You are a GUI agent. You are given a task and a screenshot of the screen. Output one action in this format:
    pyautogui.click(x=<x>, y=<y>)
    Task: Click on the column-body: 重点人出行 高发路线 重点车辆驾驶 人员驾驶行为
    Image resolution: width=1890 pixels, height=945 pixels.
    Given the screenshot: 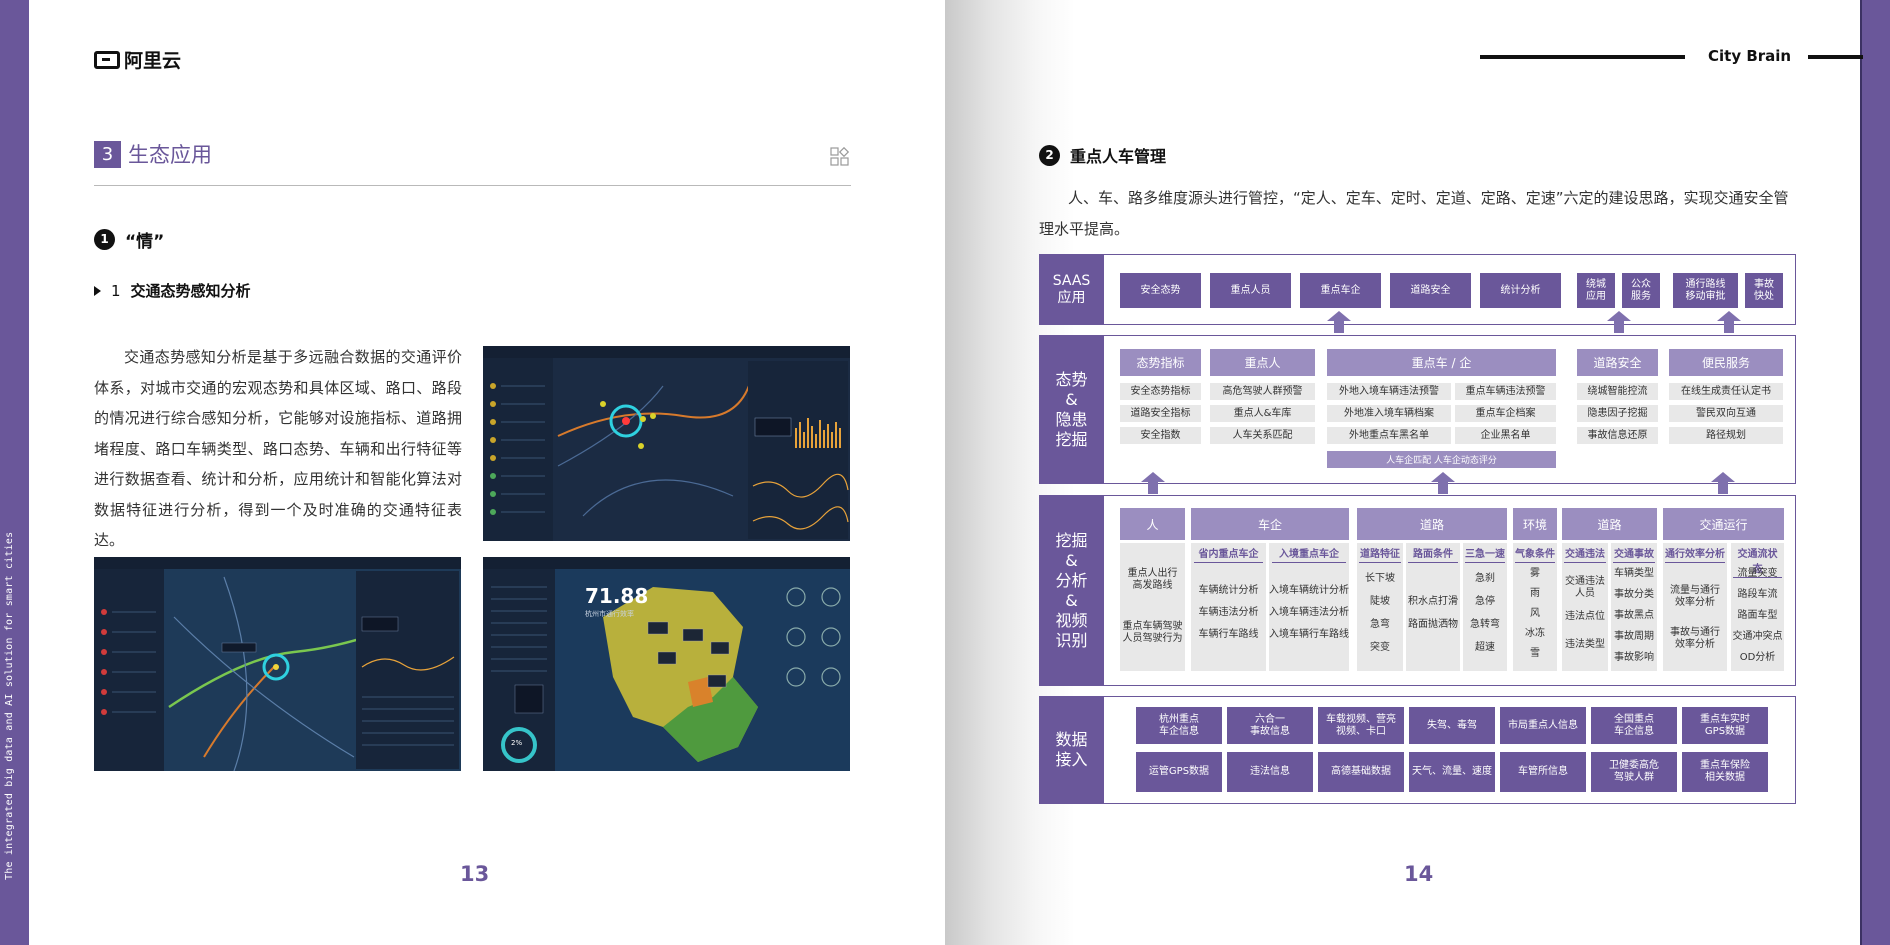 What is the action you would take?
    pyautogui.click(x=1152, y=607)
    